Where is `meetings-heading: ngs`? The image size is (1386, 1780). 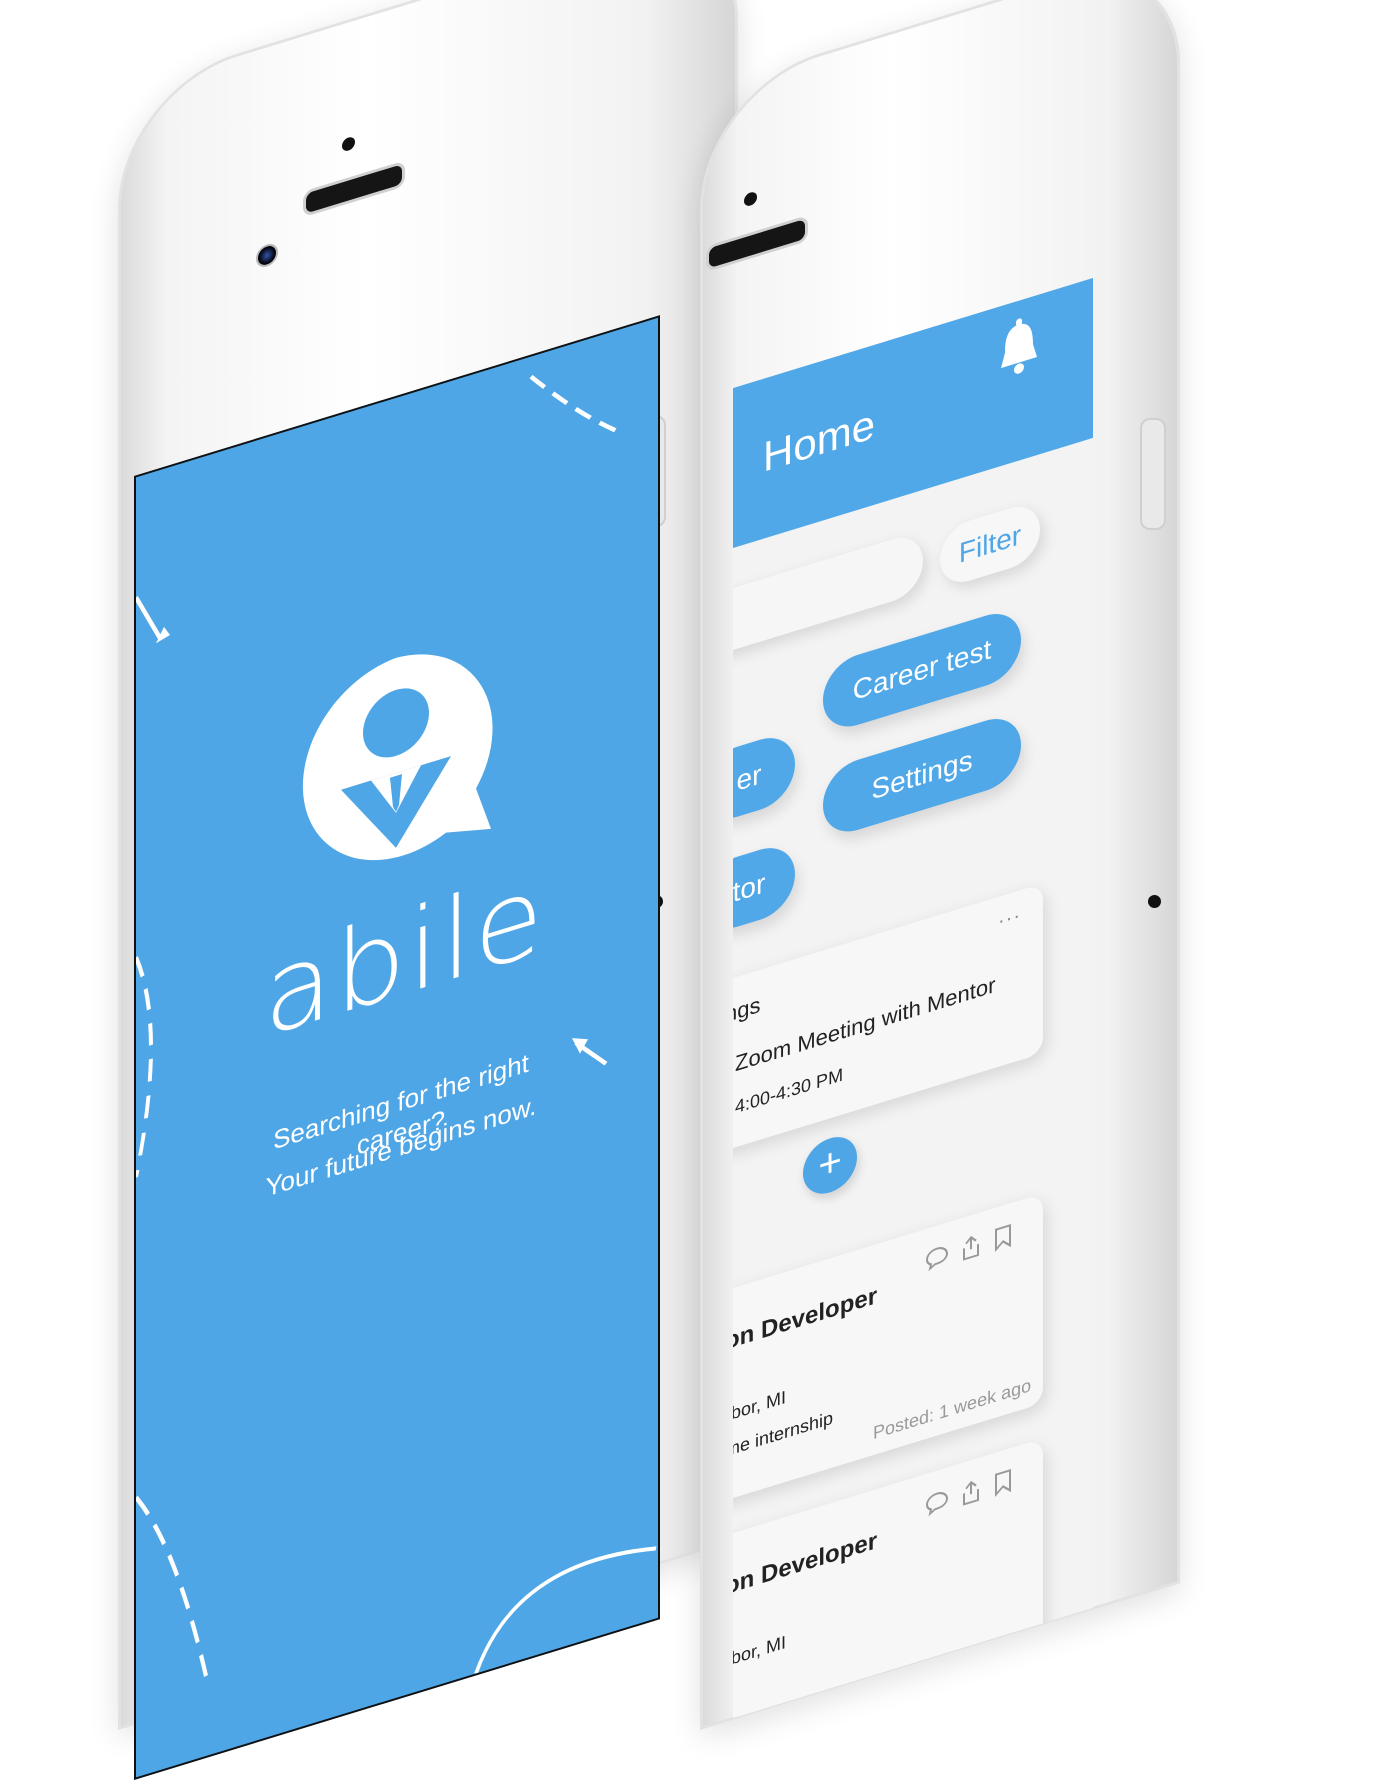 meetings-heading: ngs is located at coordinates (747, 1009).